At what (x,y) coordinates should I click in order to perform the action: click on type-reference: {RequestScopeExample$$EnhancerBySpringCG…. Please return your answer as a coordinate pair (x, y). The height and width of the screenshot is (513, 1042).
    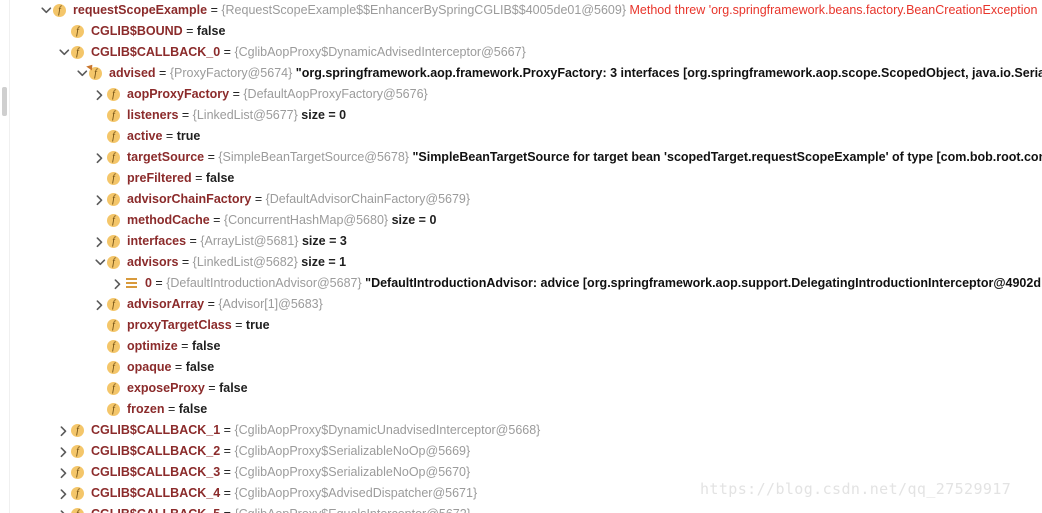
    Looking at the image, I should click on (423, 10).